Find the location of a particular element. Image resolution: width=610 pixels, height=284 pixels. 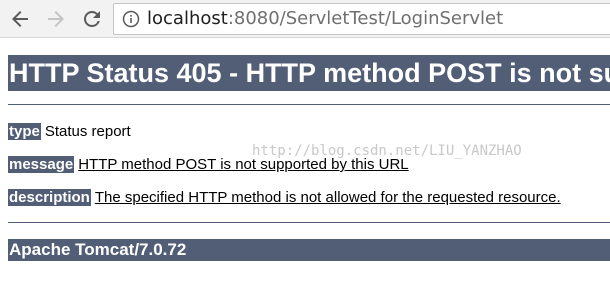

url-text: localhost:8080/ServletTest/LoginServlet is located at coordinates (325, 19).